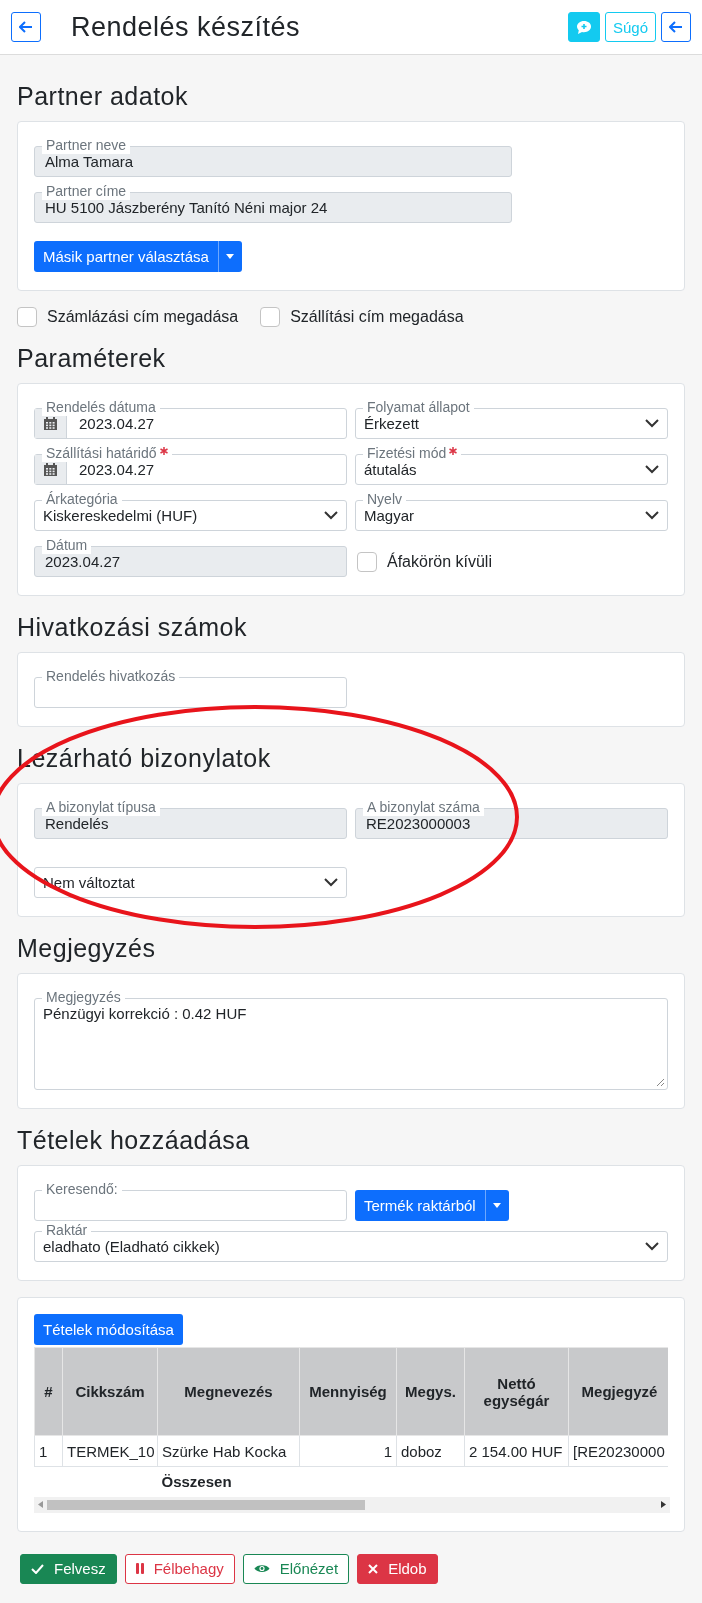 The width and height of the screenshot is (702, 1603). I want to click on total-label: Összesen, so click(228, 1481).